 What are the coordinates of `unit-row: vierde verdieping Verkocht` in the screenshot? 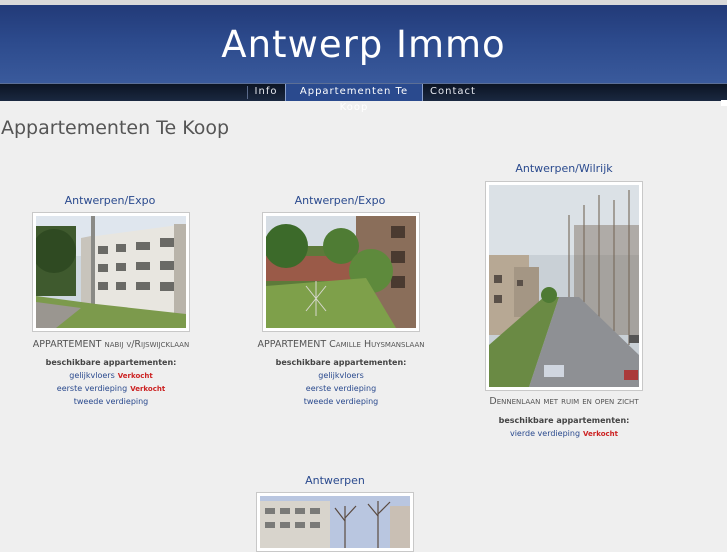 It's located at (564, 433).